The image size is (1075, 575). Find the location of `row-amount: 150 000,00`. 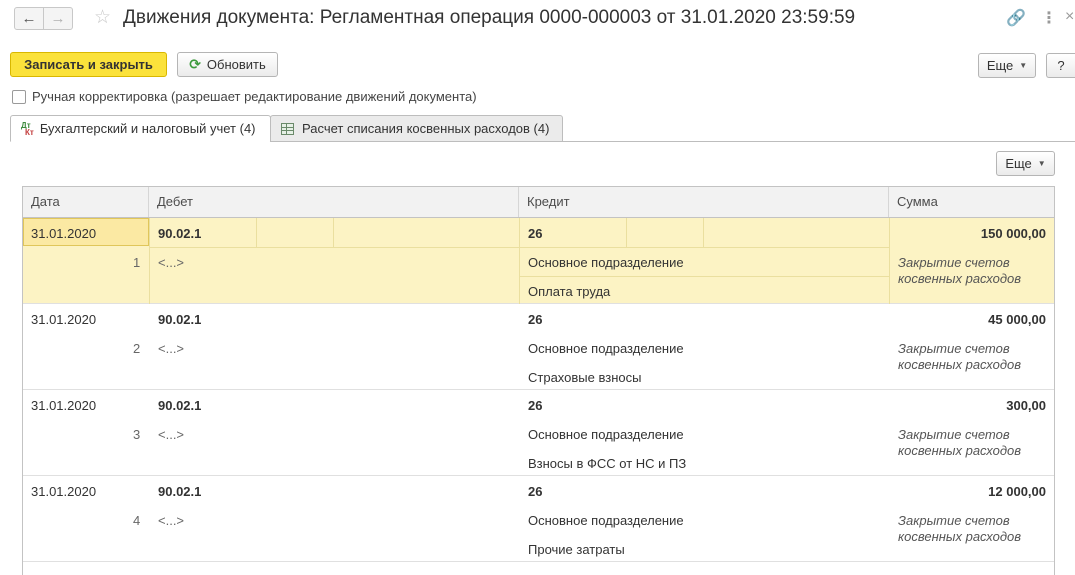

row-amount: 150 000,00 is located at coordinates (1013, 233).